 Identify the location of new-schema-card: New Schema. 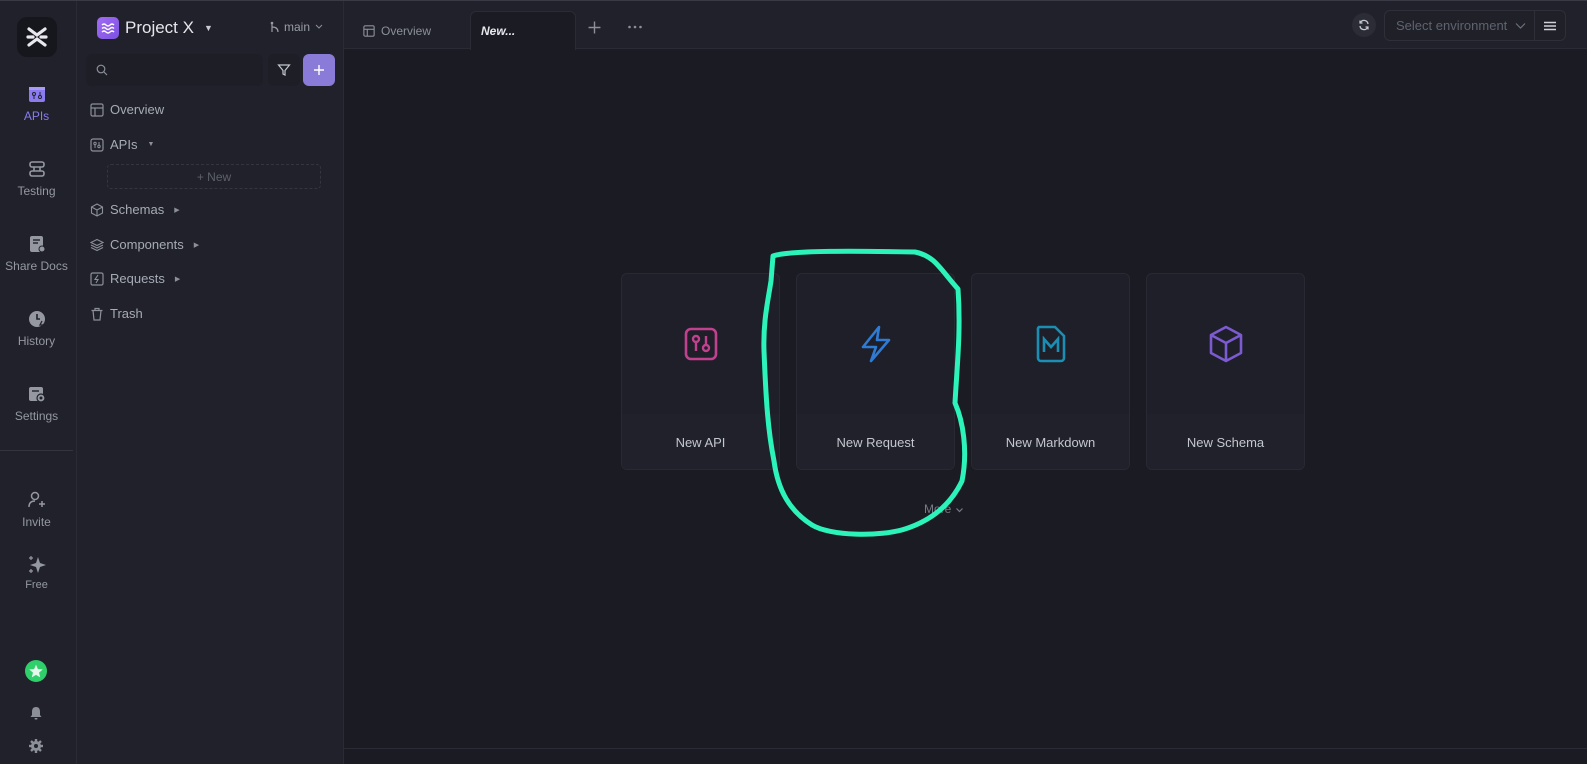
(1225, 371).